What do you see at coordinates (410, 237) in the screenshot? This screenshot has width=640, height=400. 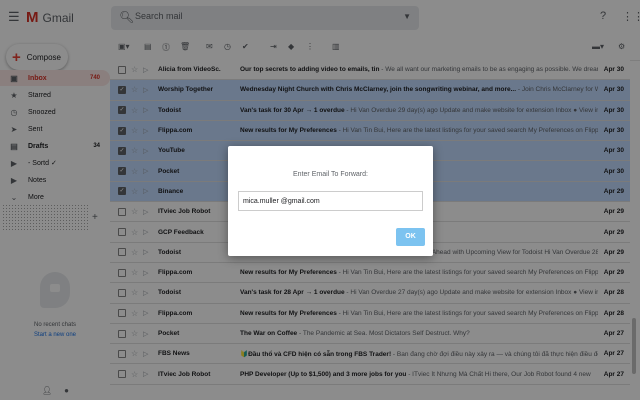 I see `ok-button: OK` at bounding box center [410, 237].